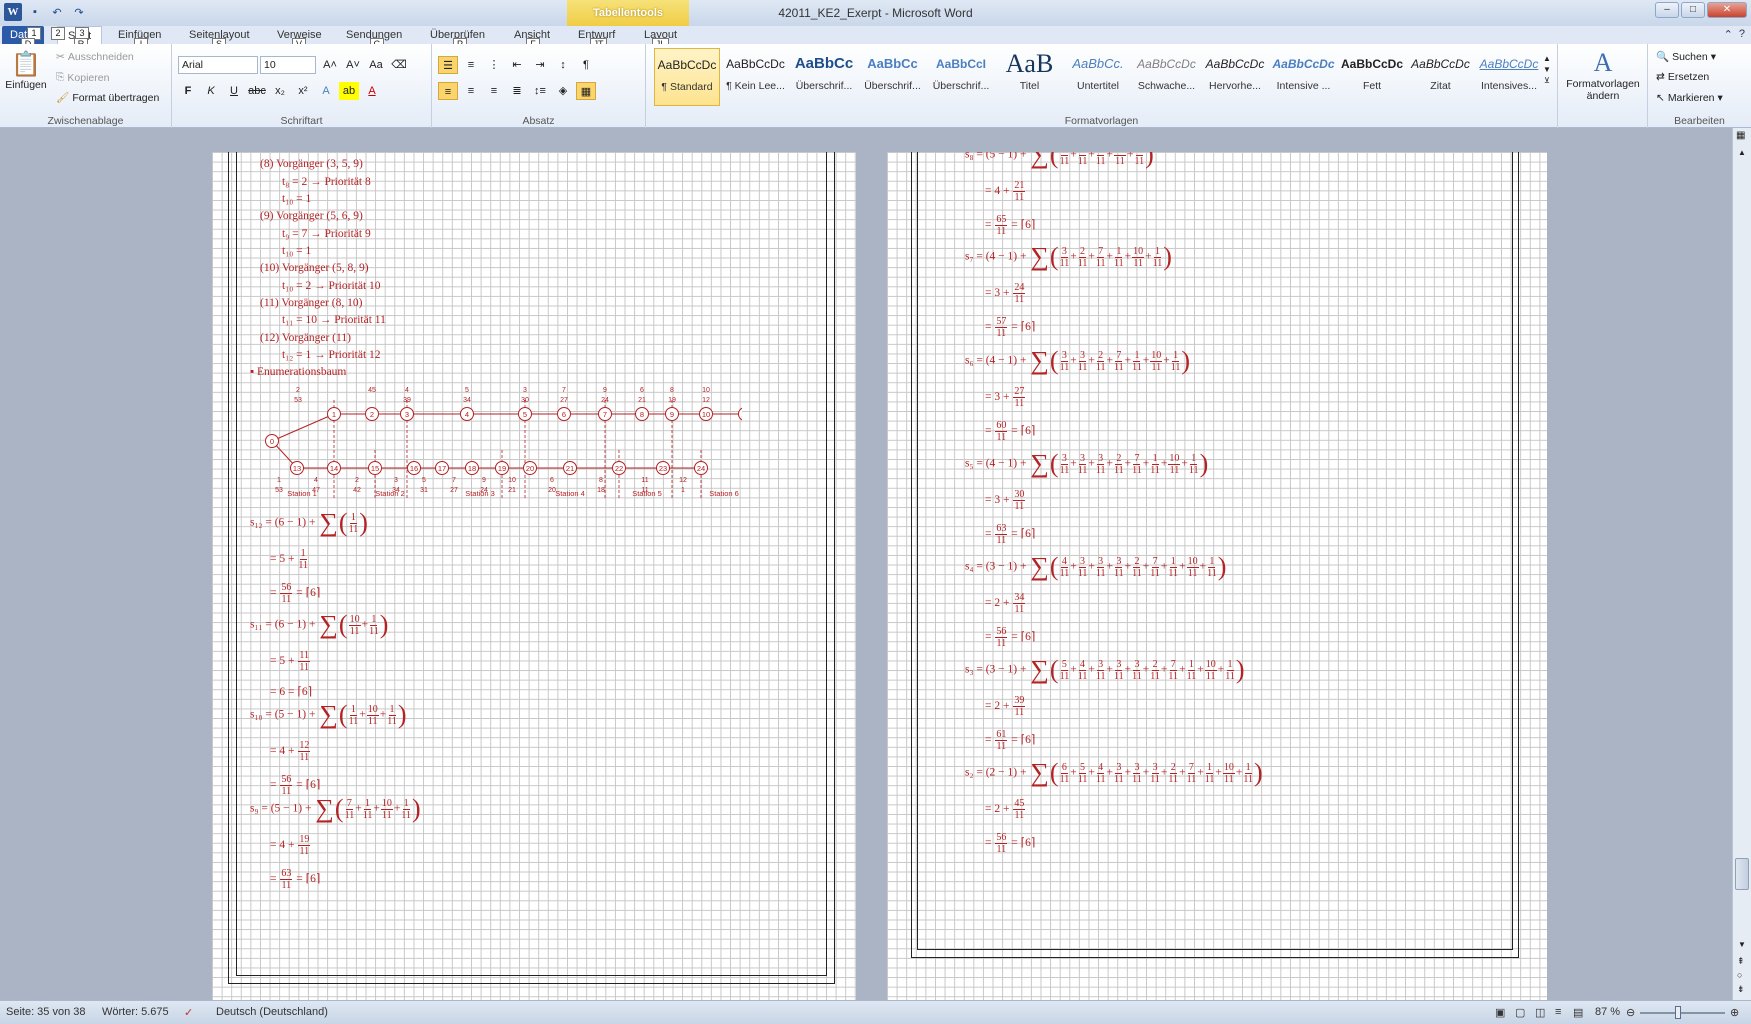 This screenshot has height=1024, width=1751. I want to click on minimize-button: –, so click(1667, 10).